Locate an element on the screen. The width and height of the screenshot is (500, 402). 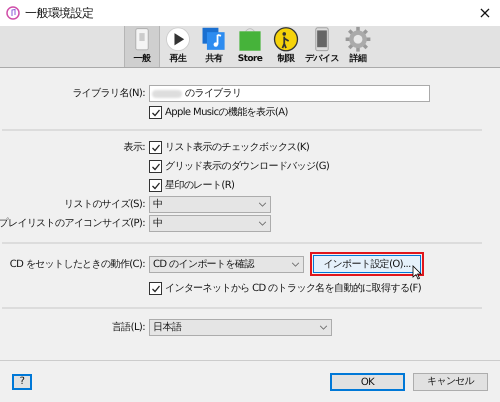
field-label: 表示: is located at coordinates (134, 147).